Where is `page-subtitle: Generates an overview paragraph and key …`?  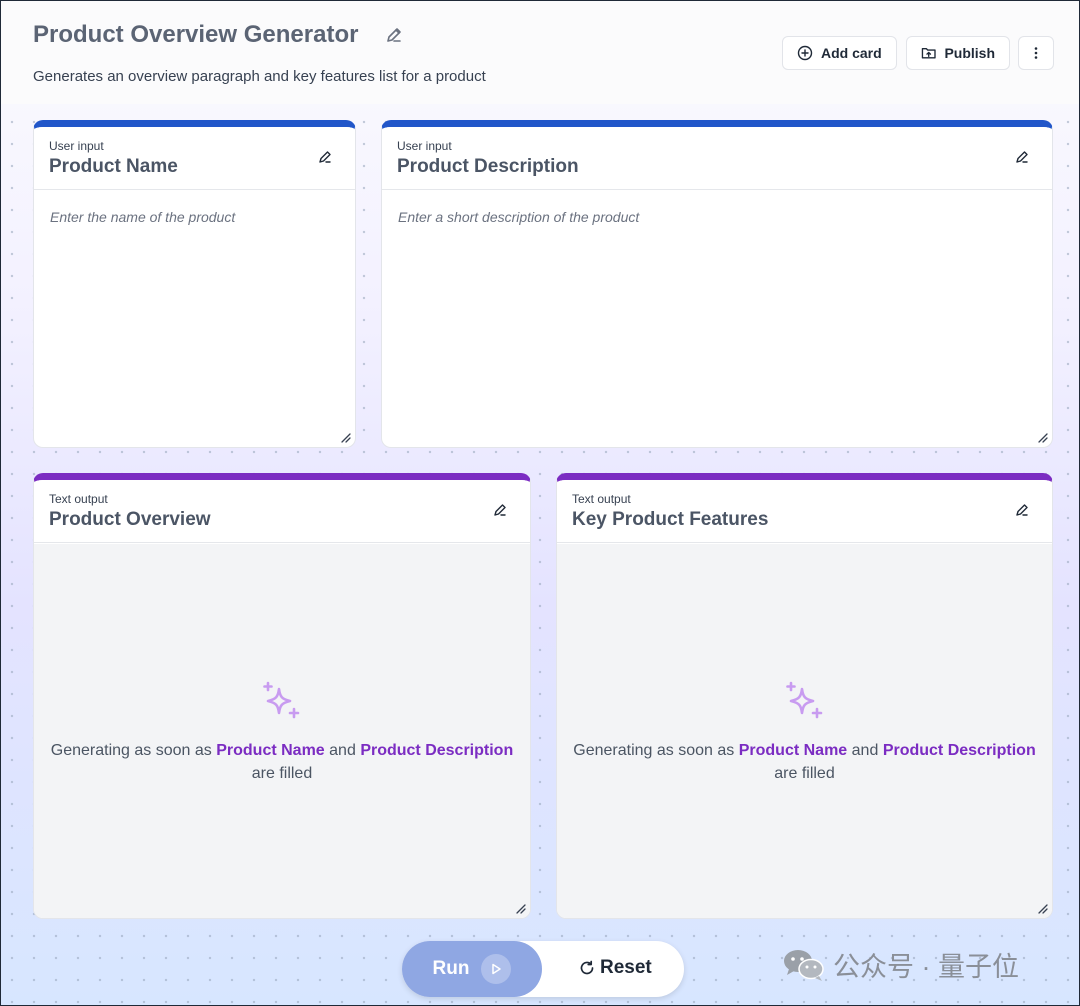 page-subtitle: Generates an overview paragraph and key … is located at coordinates (259, 76).